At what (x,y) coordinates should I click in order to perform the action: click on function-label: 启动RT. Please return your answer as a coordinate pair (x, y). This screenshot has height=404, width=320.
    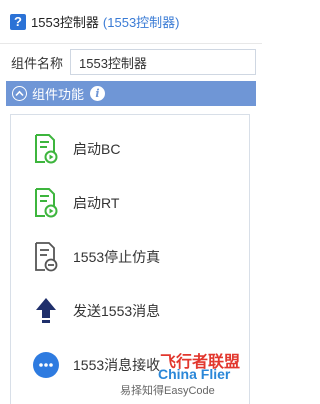
    Looking at the image, I should click on (96, 203).